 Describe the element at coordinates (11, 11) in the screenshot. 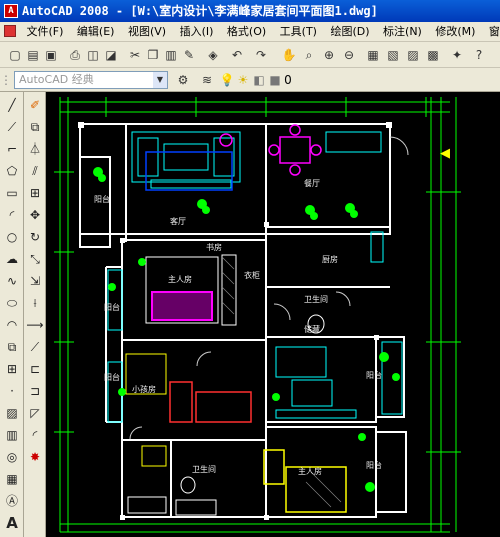

I see `autocad-app-icon: A` at that location.